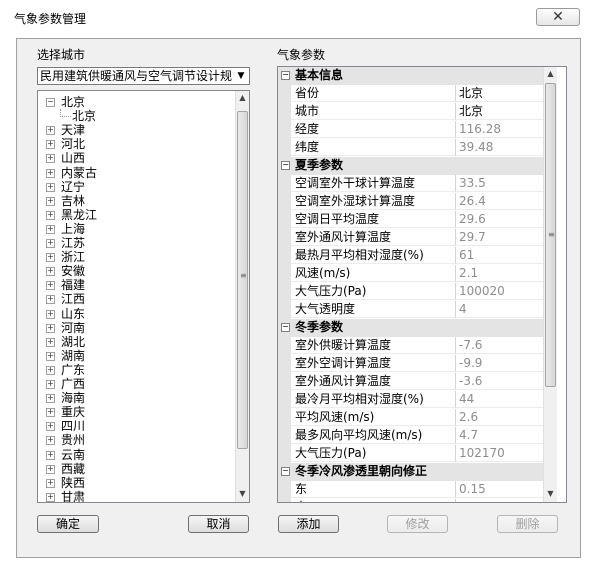 The image size is (600, 571). I want to click on property-row: 空调日平均温度 29.6, so click(410, 220).